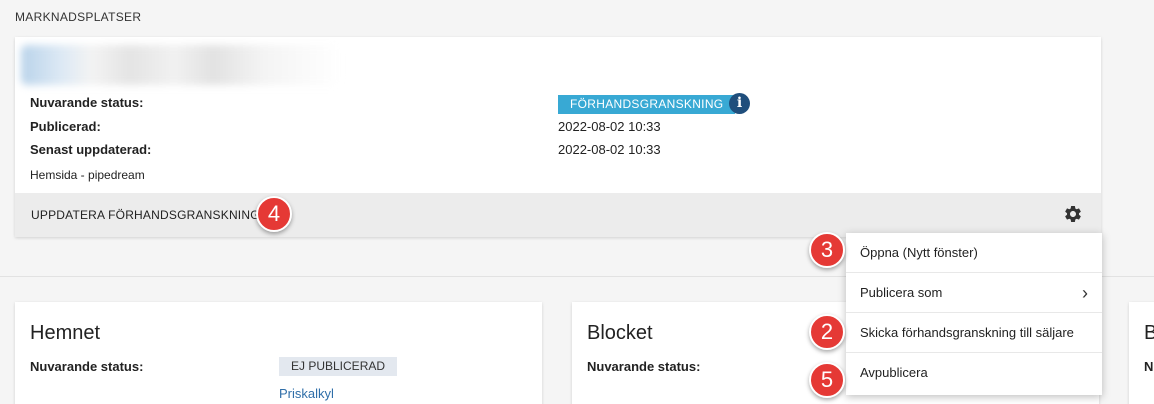 This screenshot has height=404, width=1154. I want to click on menu-item-label: Publicera som, so click(901, 292).